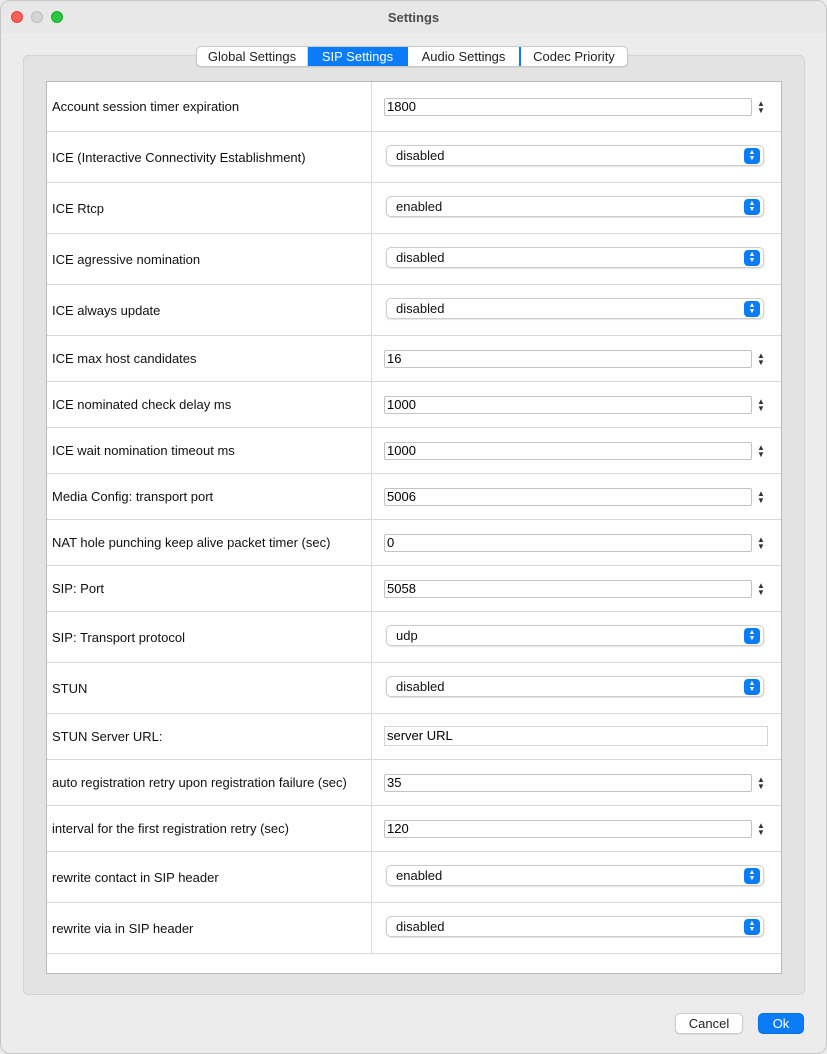 The image size is (827, 1054). Describe the element at coordinates (575, 686) in the screenshot. I see `stun-select: disabled ▲ ▼` at that location.